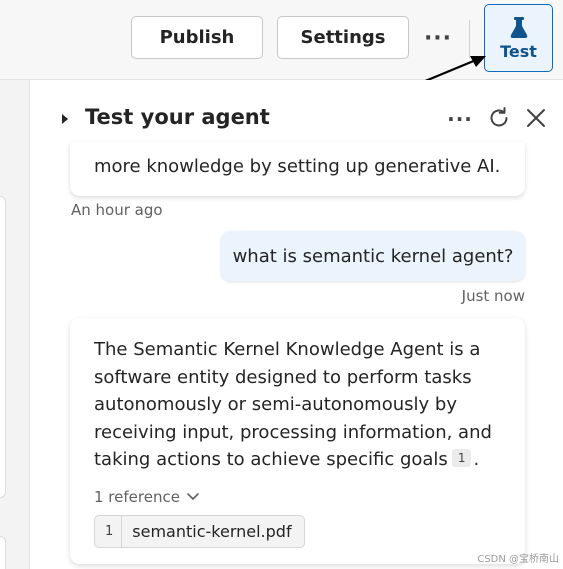  Describe the element at coordinates (3, 552) in the screenshot. I see `left-canvas-card-lower` at that location.